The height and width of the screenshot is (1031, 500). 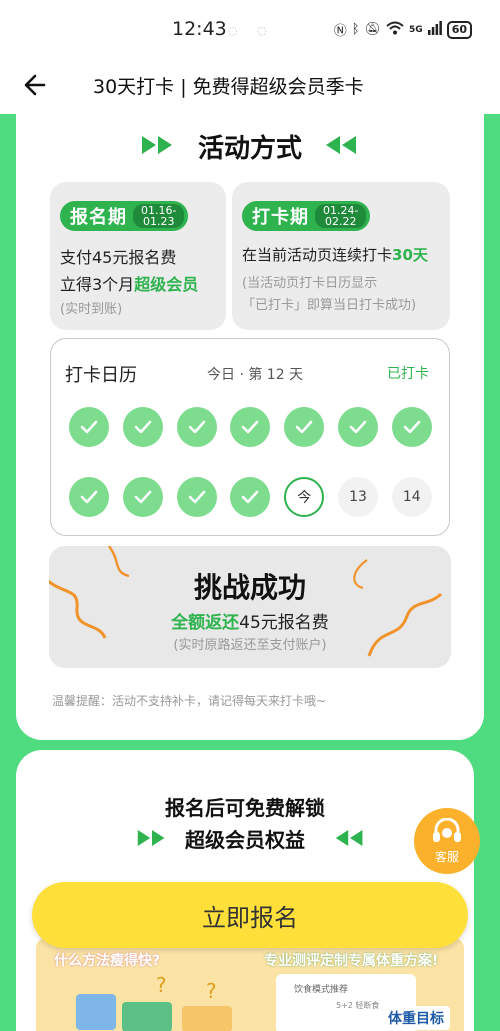 I want to click on customer-service-button: 客服, so click(x=447, y=841).